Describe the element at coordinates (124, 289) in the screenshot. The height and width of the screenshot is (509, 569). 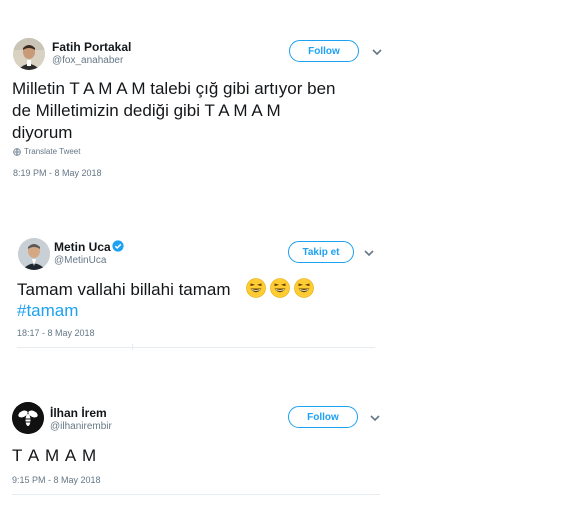
I see `tweet-text-content: Tamam vallahi billahi tamam` at that location.